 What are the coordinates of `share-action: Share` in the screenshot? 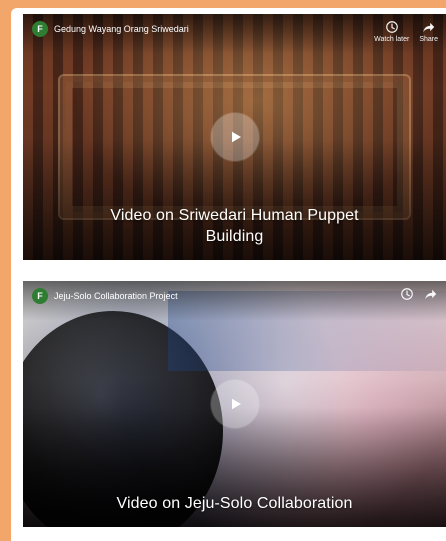 It's located at (428, 31).